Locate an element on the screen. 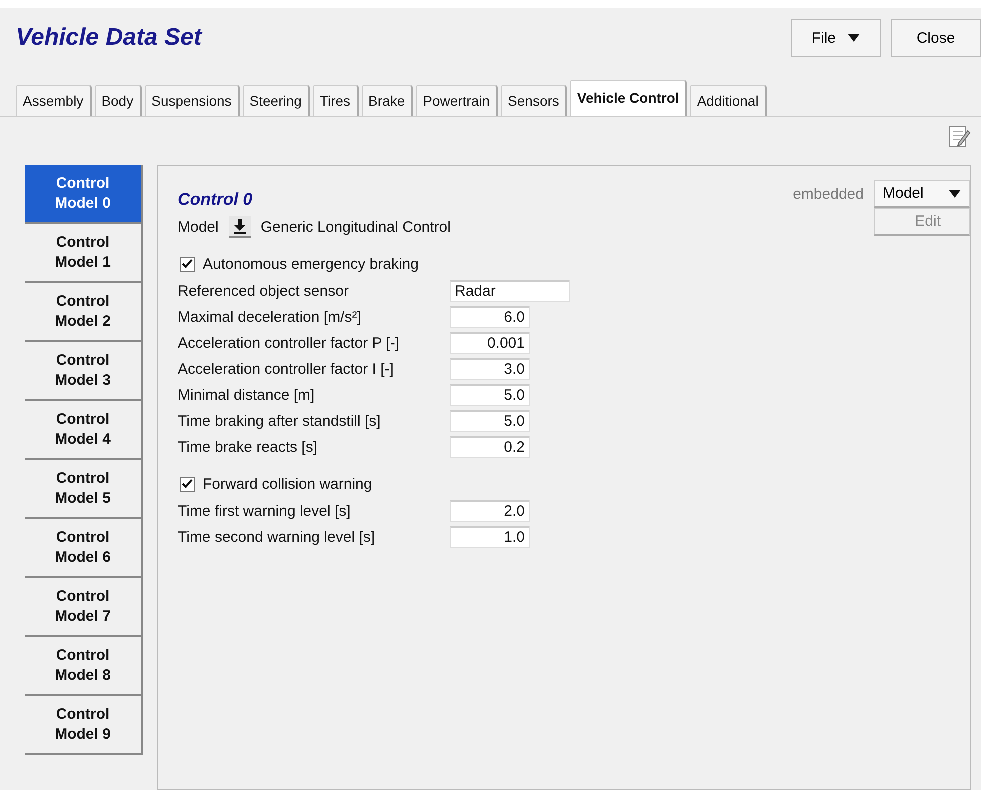 This screenshot has height=790, width=981. tab: Powertrain is located at coordinates (457, 100).